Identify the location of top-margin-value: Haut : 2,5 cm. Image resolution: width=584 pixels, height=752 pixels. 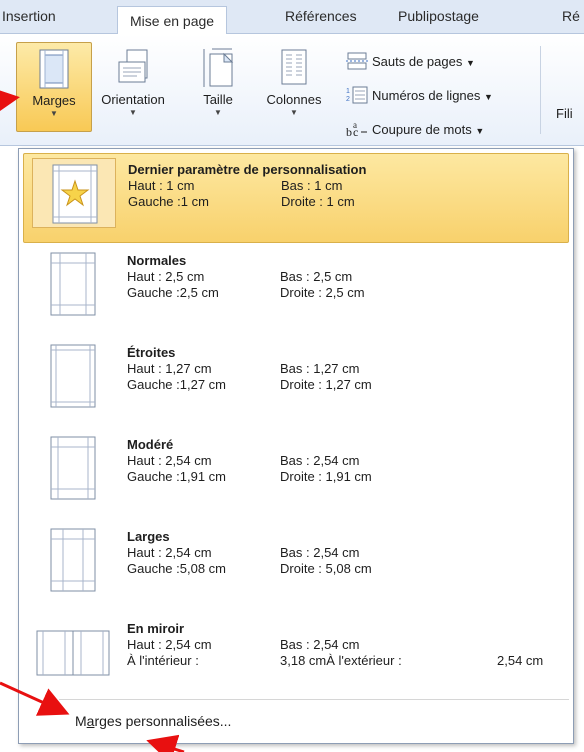
(166, 276).